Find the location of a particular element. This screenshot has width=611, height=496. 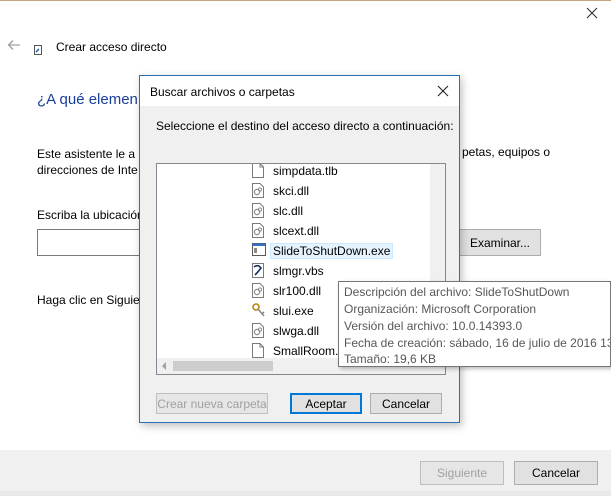

horizontal-scroll-thumb is located at coordinates (223, 366).